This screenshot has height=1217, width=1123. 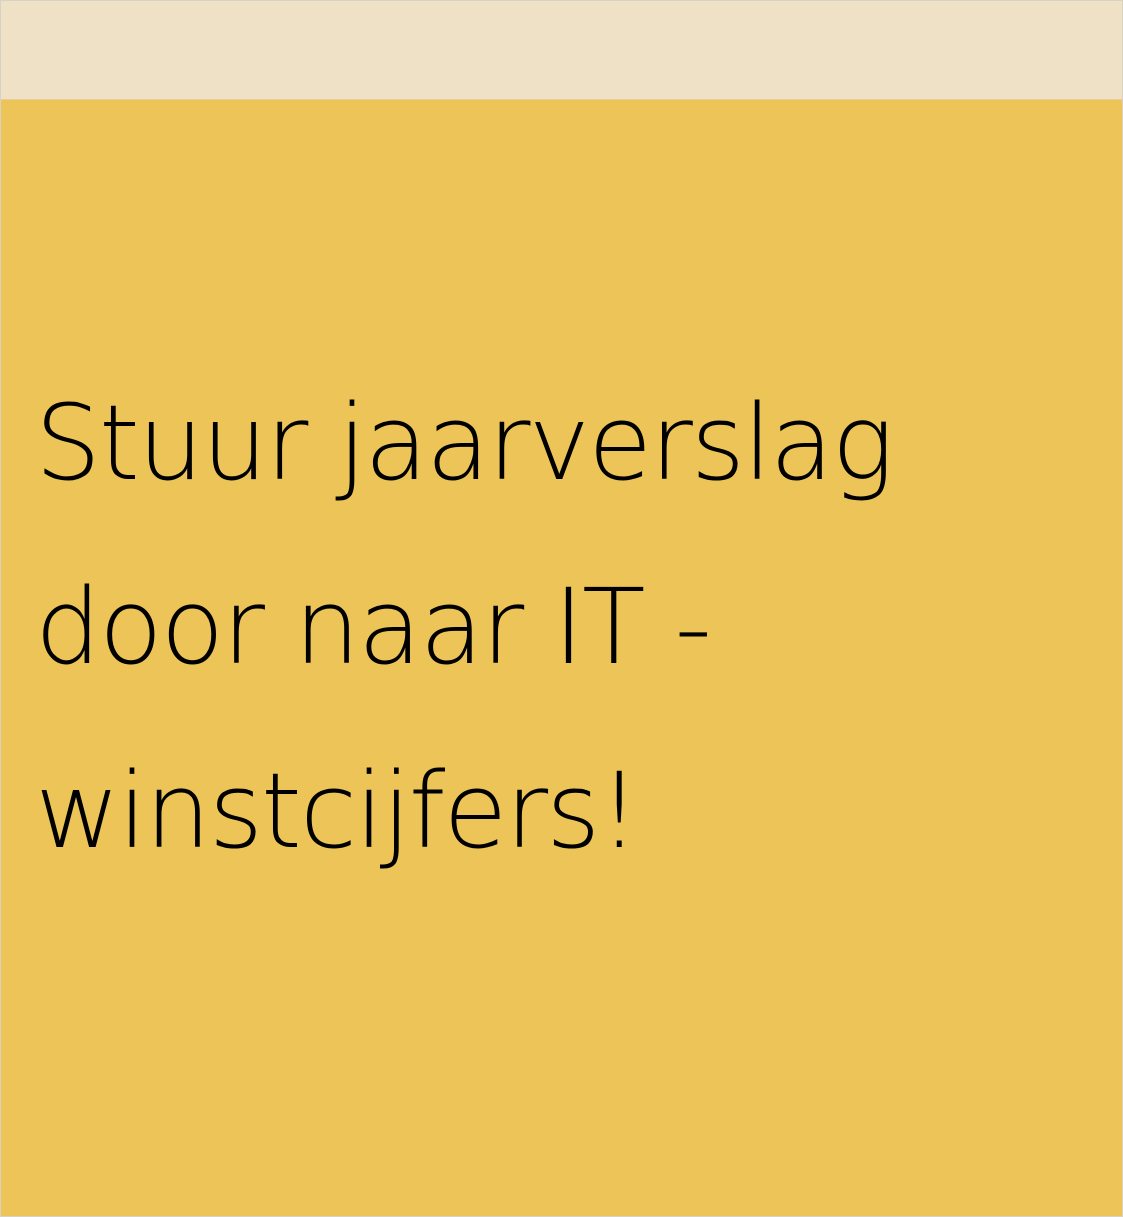 What do you see at coordinates (561, 50) in the screenshot?
I see `note-header-bar` at bounding box center [561, 50].